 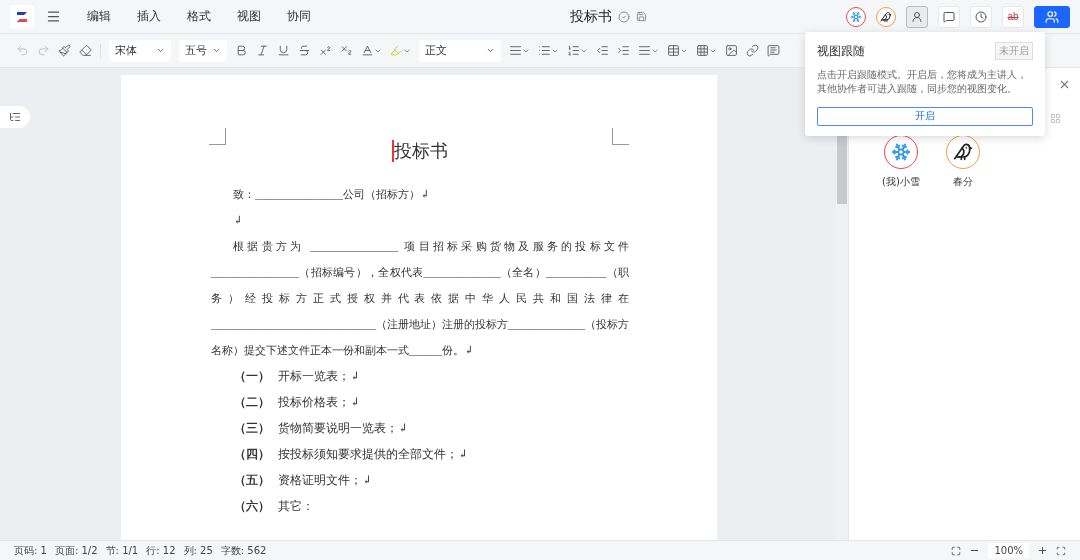 I want to click on menu-item: 格式, so click(x=199, y=16).